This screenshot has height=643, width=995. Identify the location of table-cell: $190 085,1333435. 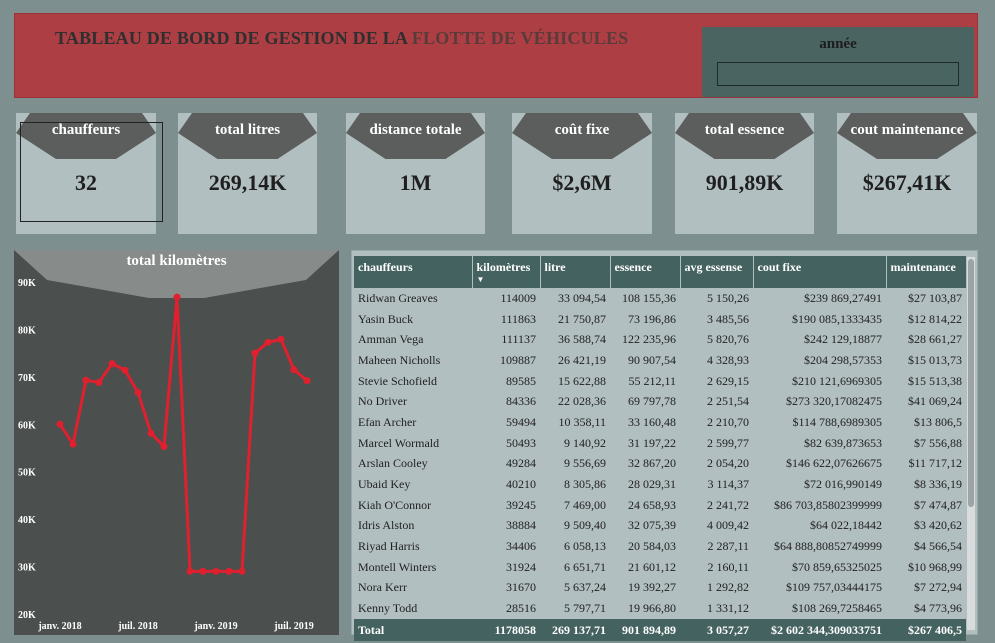
(837, 318).